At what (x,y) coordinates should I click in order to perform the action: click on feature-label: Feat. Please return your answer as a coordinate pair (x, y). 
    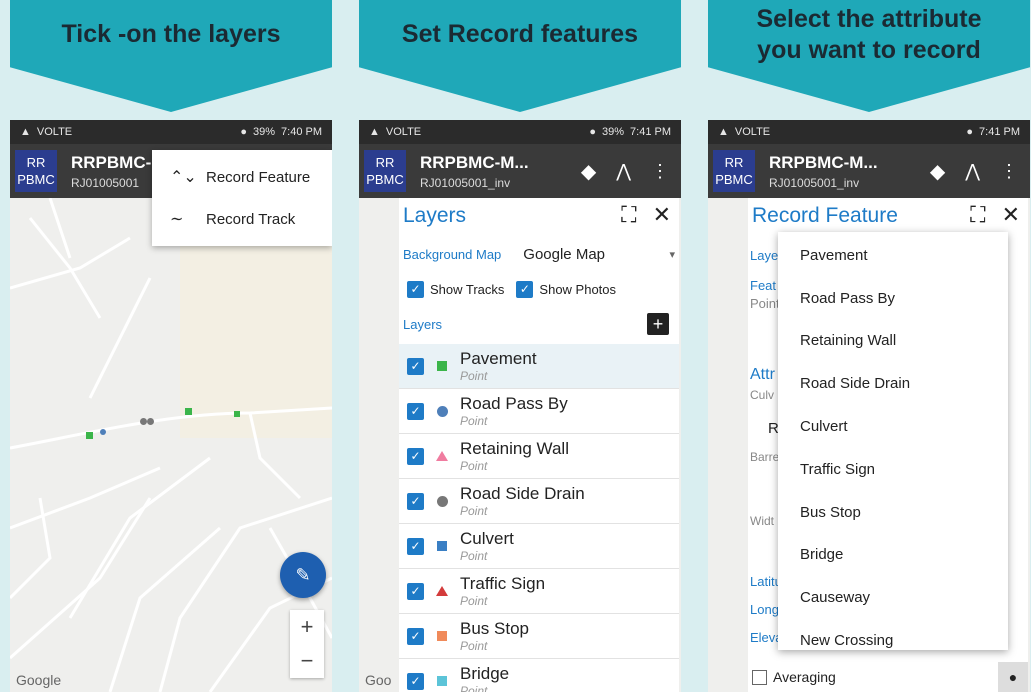
    Looking at the image, I should click on (763, 285).